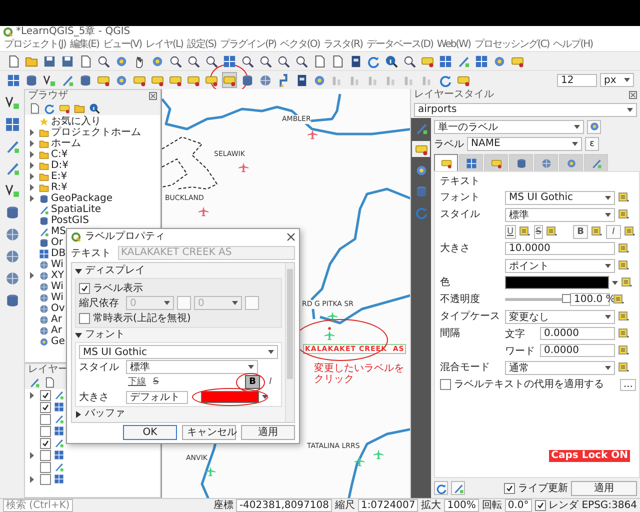 Image resolution: width=640 pixels, height=512 pixels. I want to click on render-checkbox, so click(540, 505).